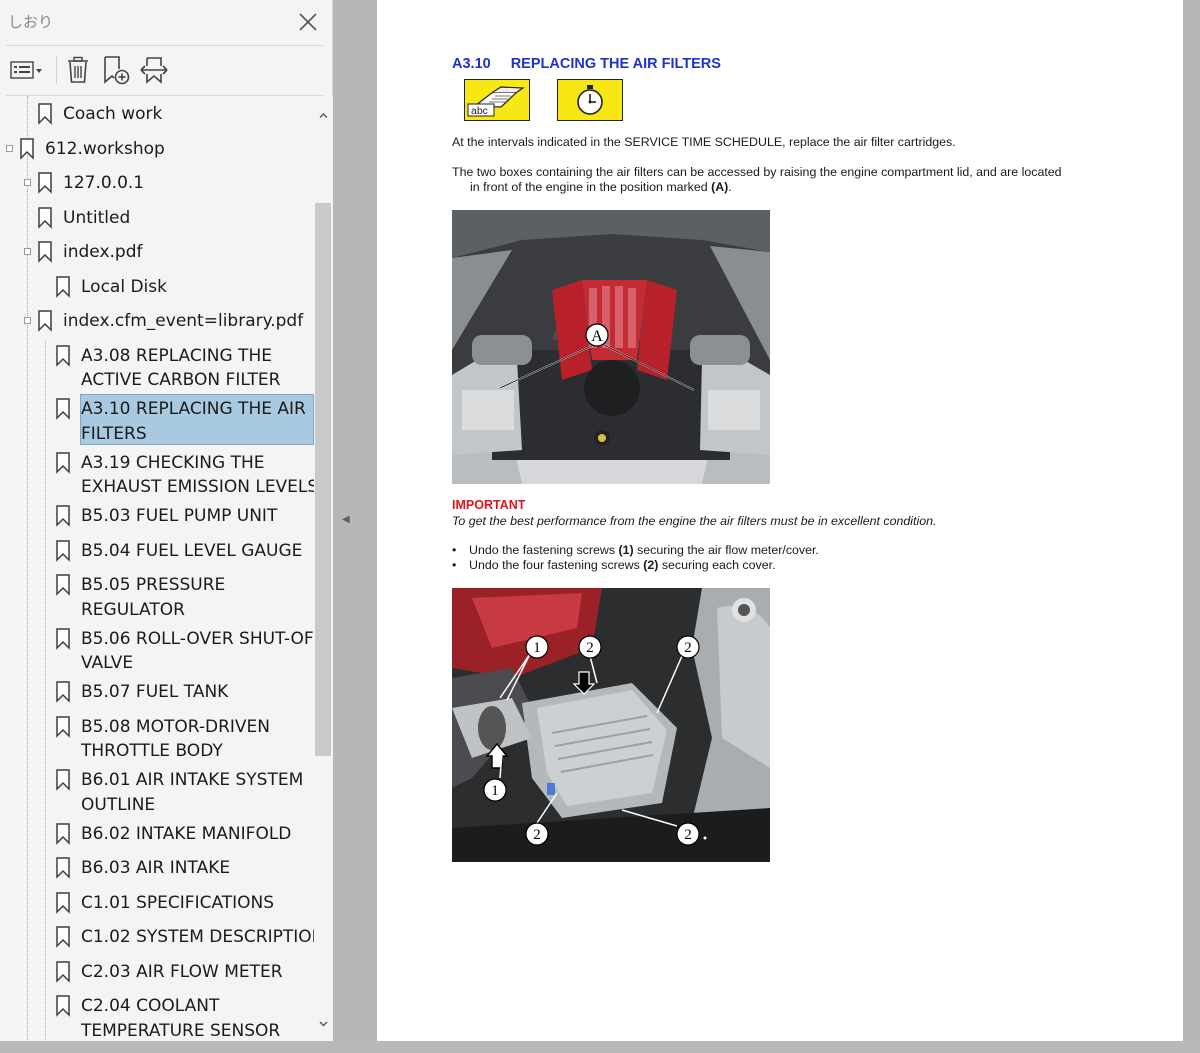  What do you see at coordinates (157, 254) in the screenshot?
I see `bookmark-item: index.pdf` at bounding box center [157, 254].